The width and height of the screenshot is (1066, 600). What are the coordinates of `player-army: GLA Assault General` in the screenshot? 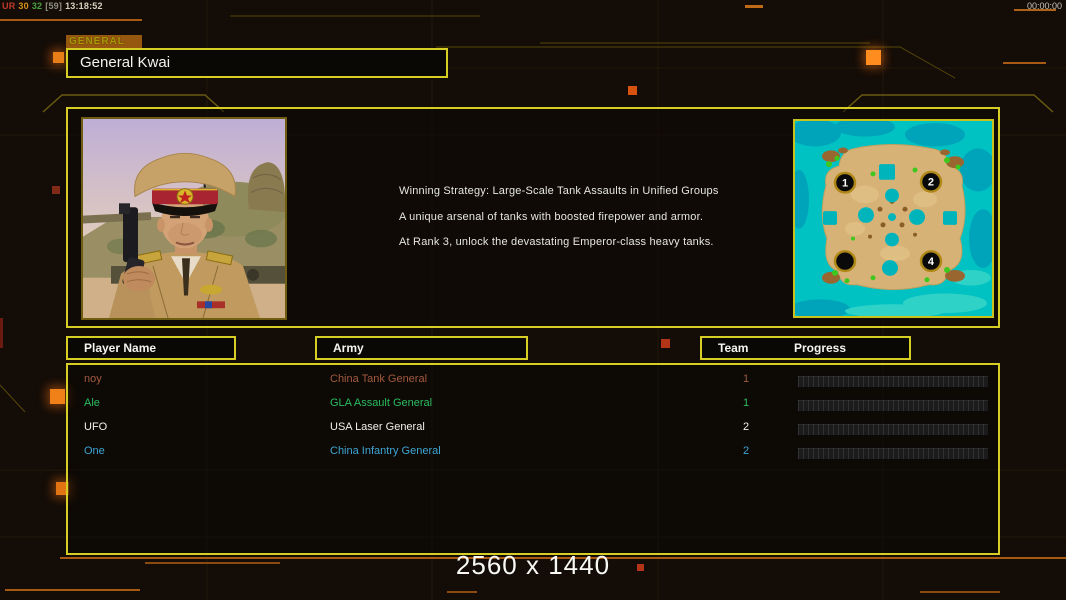 It's located at (381, 403).